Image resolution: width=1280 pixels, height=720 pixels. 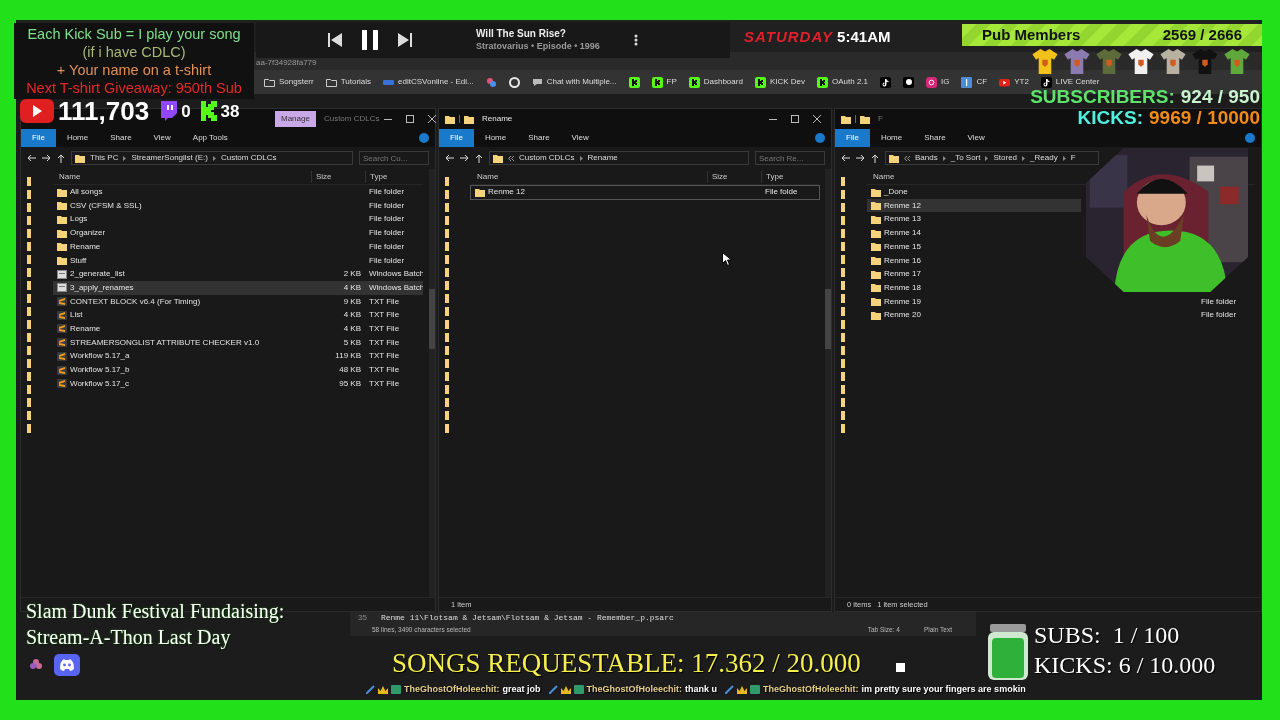 I want to click on previous-icon, so click(x=335, y=40).